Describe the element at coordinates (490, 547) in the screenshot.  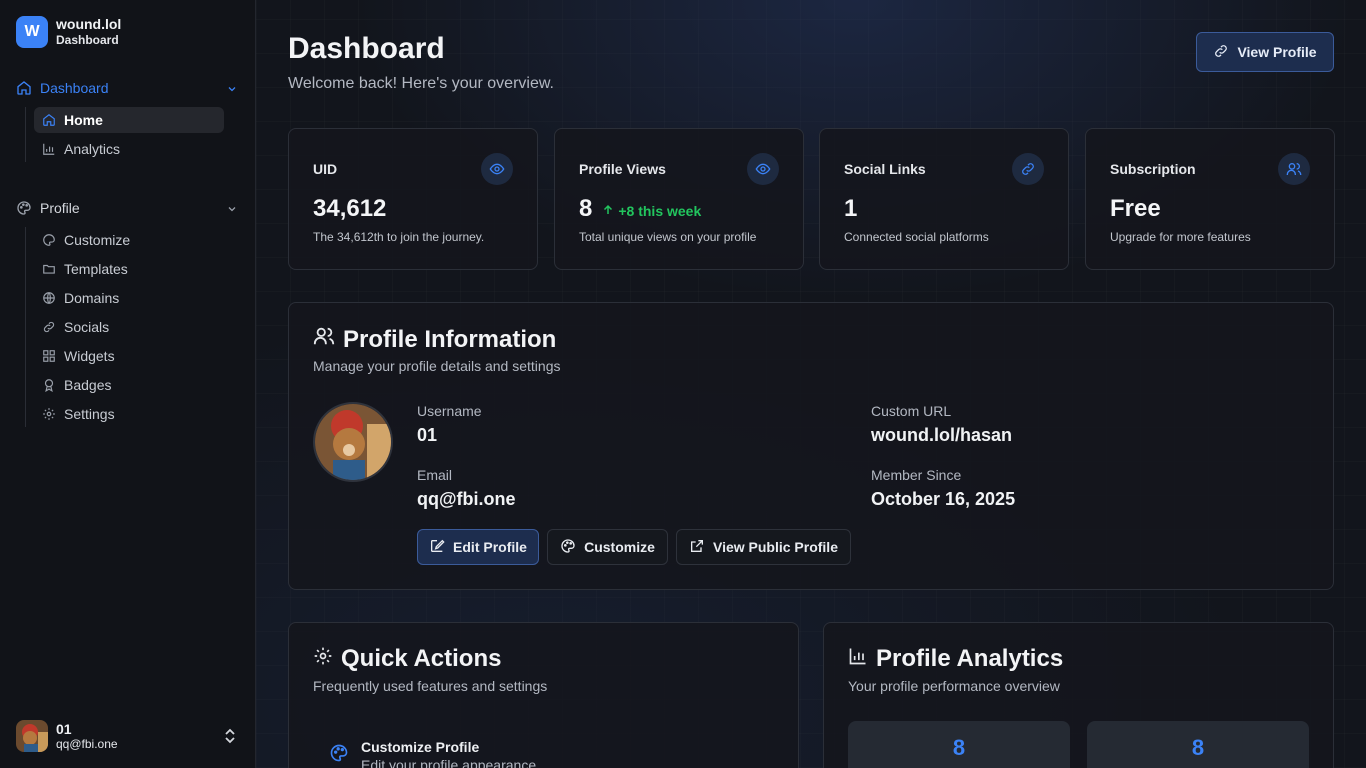
I see `edit-profile-label: Edit Profile` at that location.